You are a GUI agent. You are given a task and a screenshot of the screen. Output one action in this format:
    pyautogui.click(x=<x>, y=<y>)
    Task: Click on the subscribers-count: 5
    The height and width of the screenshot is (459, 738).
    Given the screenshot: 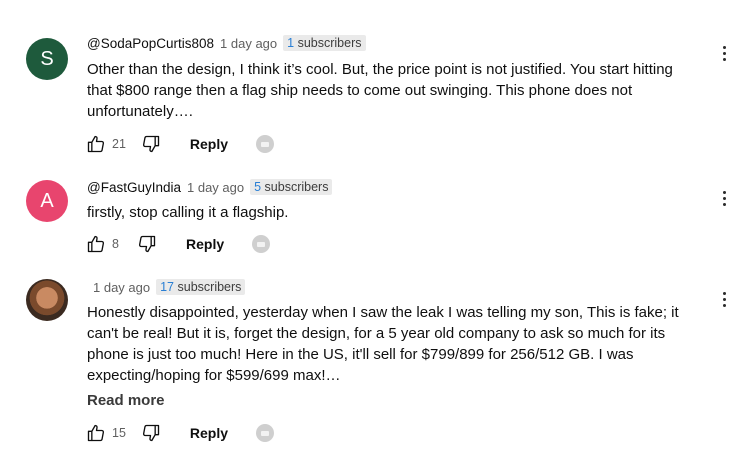 What is the action you would take?
    pyautogui.click(x=258, y=187)
    